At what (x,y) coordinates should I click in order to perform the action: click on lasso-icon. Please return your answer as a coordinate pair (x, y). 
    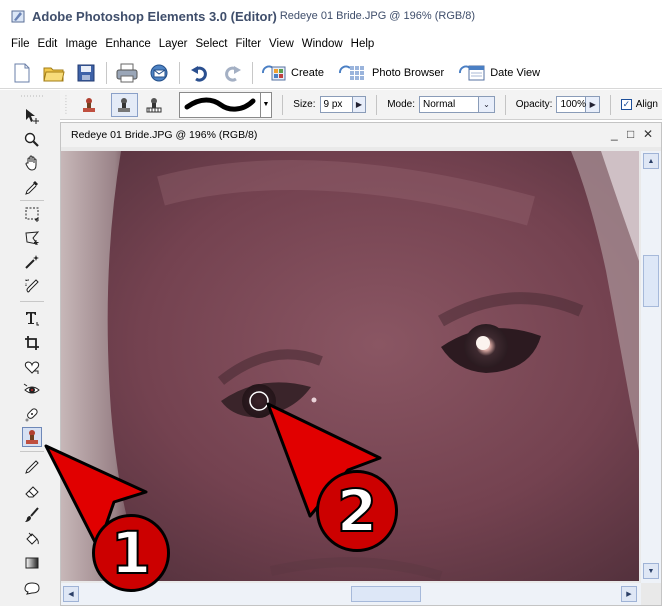
    Looking at the image, I should click on (32, 238).